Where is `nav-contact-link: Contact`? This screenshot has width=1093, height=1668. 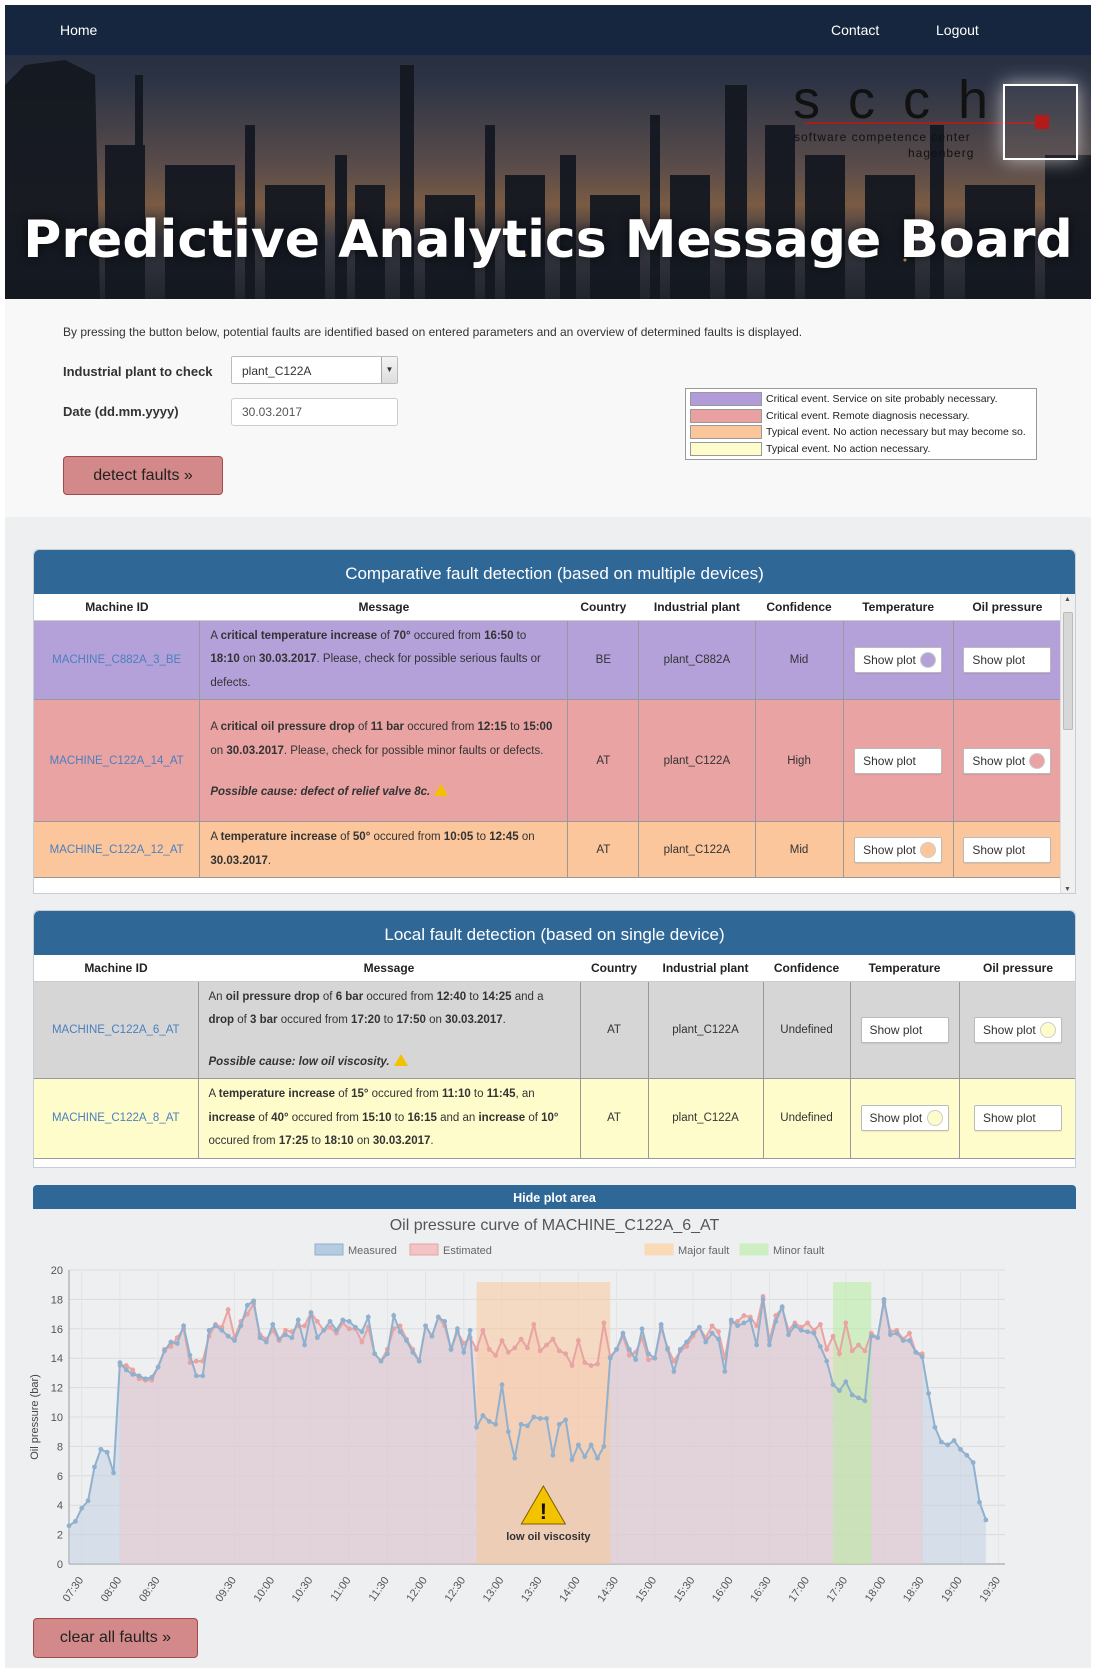 nav-contact-link: Contact is located at coordinates (855, 30).